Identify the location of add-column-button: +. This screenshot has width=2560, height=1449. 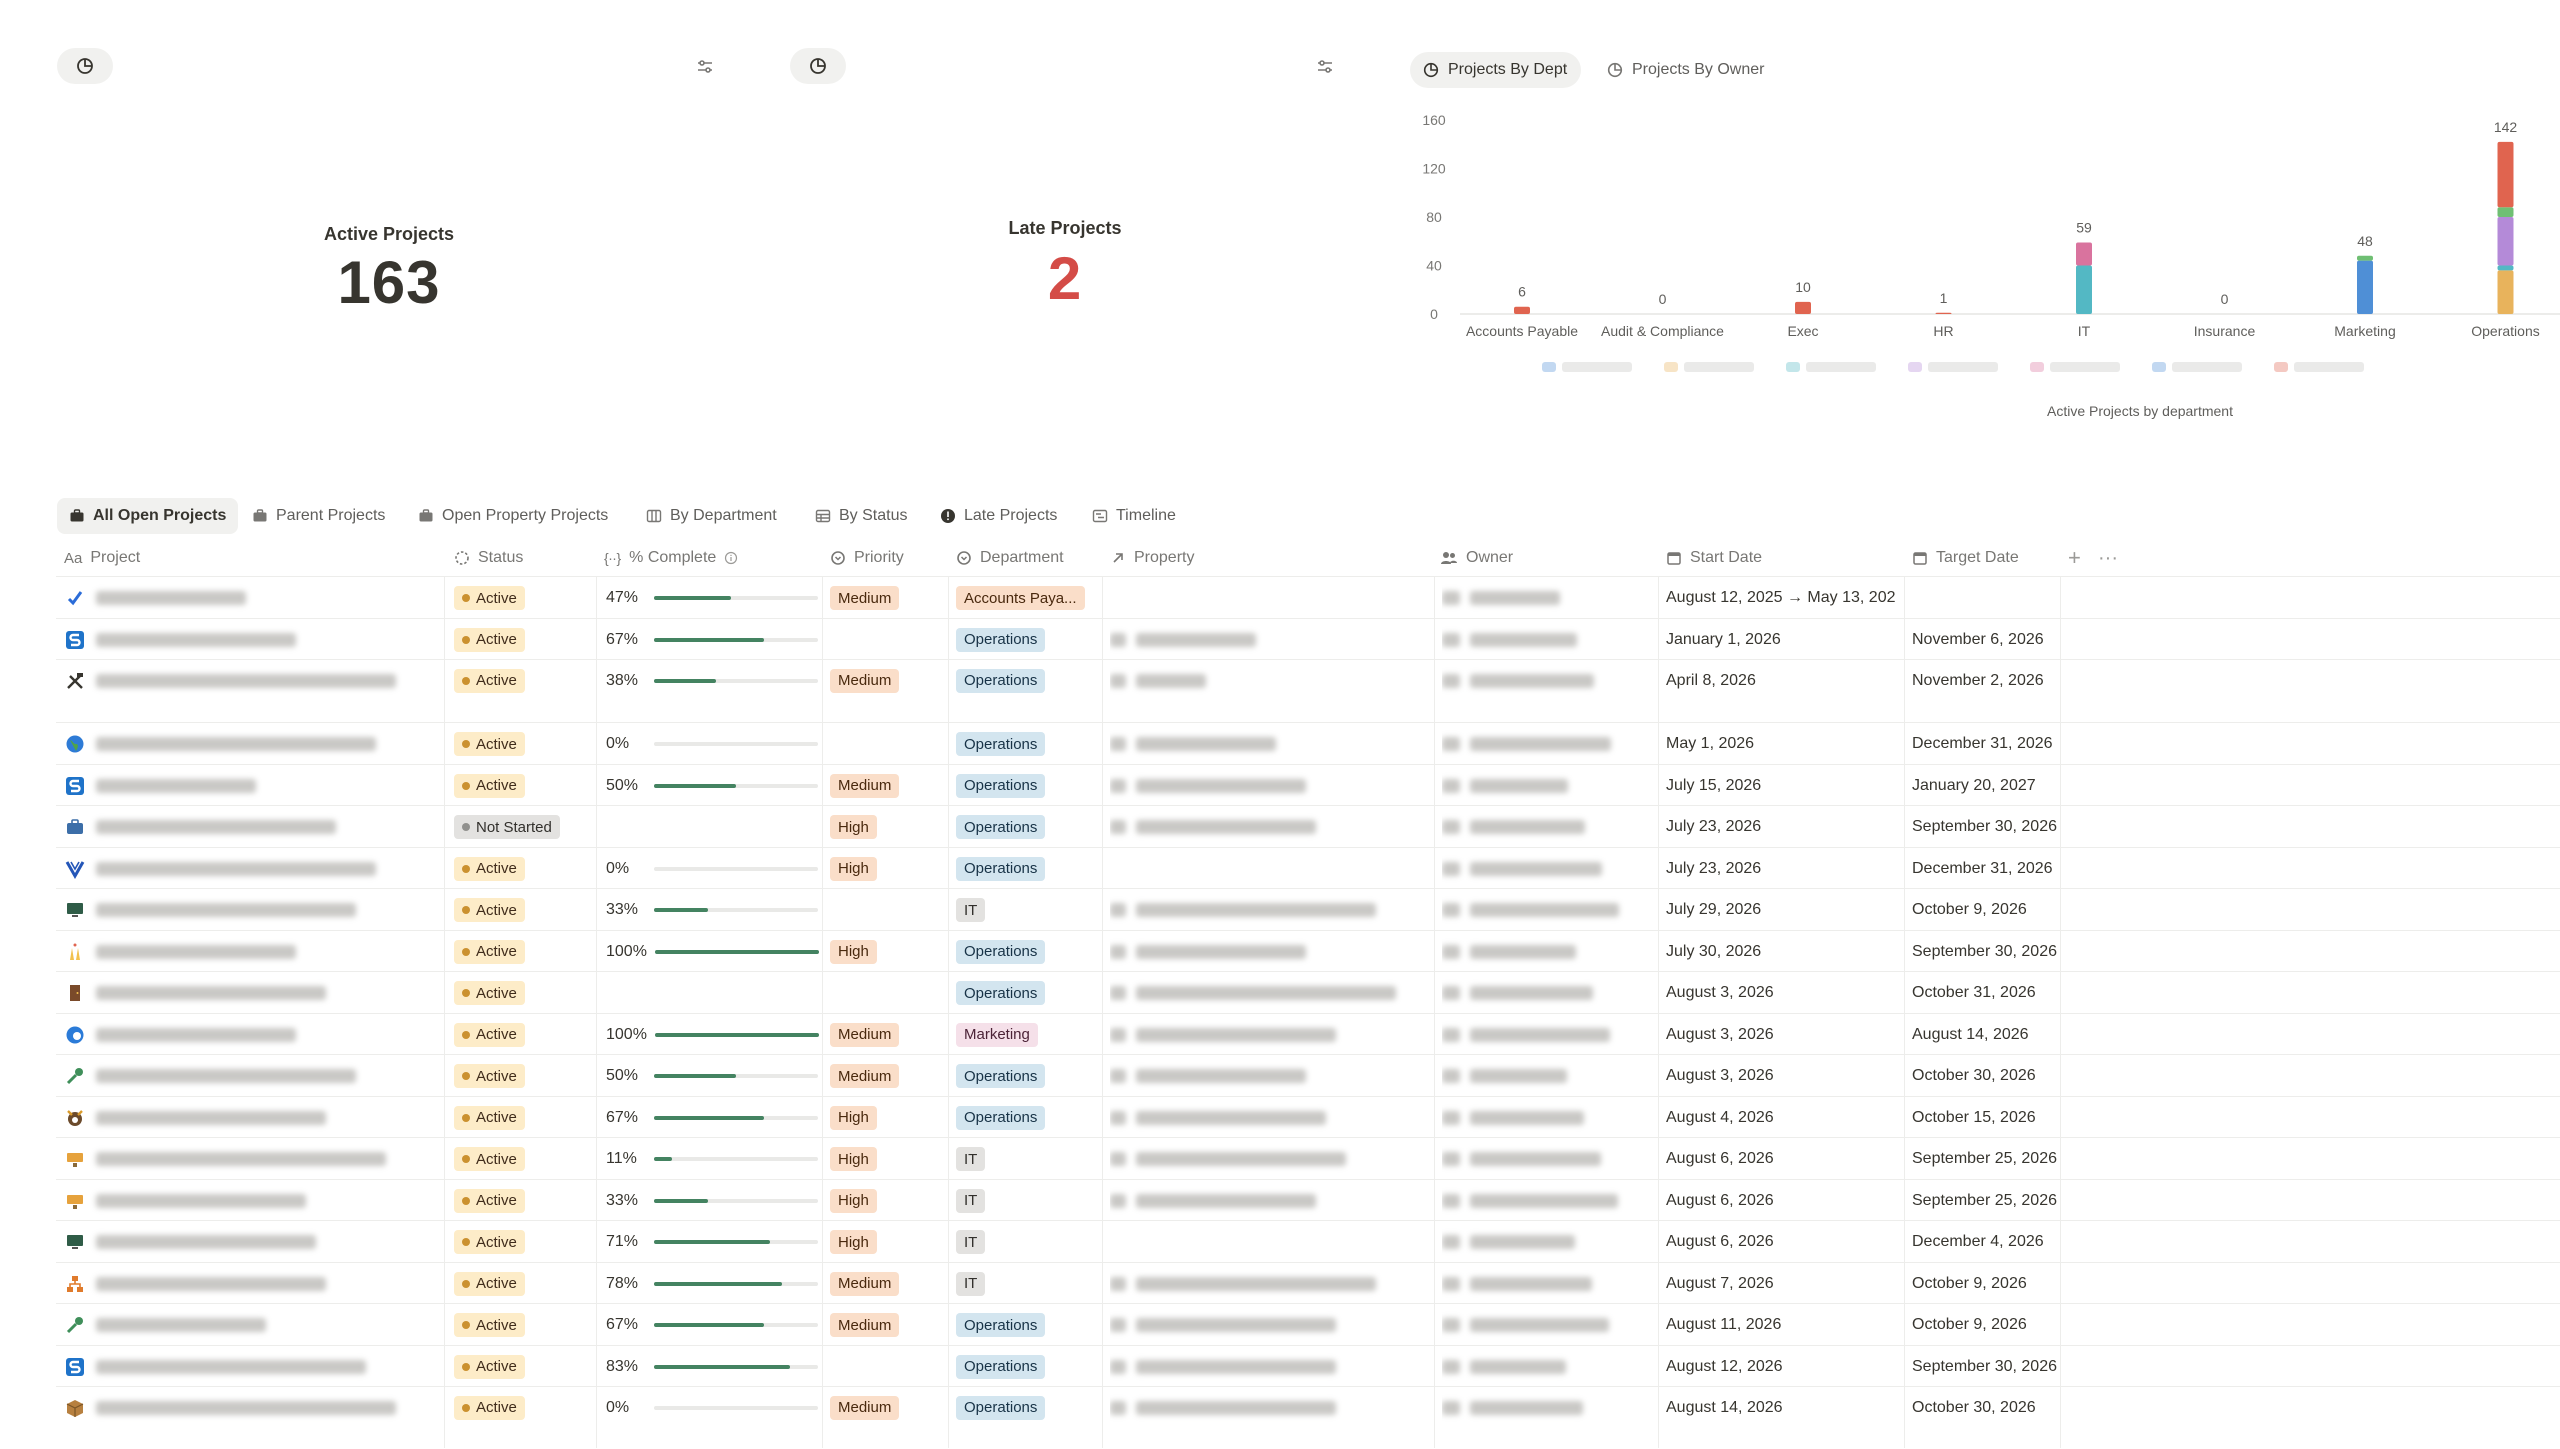
(2074, 558).